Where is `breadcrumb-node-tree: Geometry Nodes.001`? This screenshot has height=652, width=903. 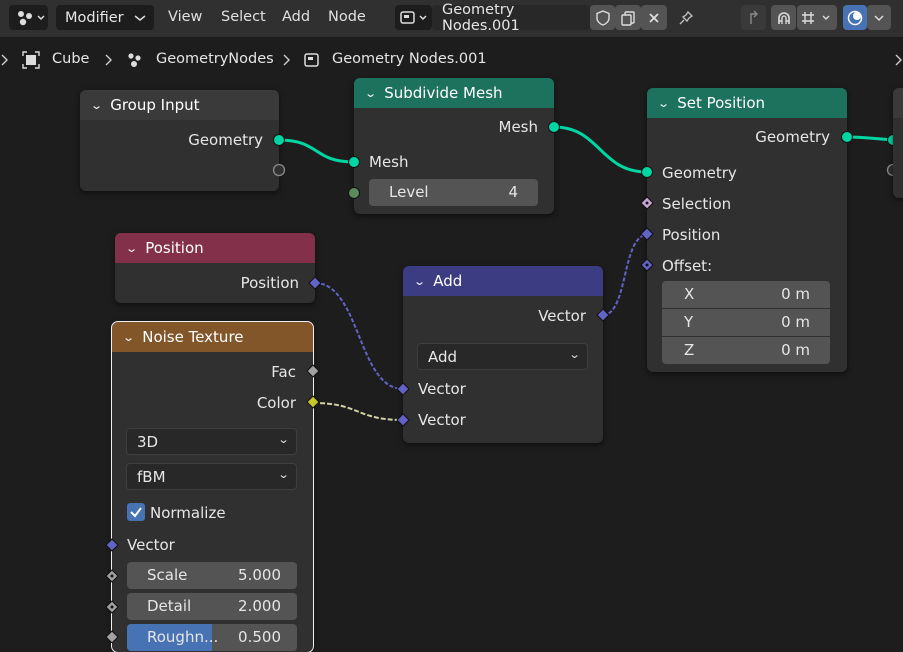 breadcrumb-node-tree: Geometry Nodes.001 is located at coordinates (409, 59).